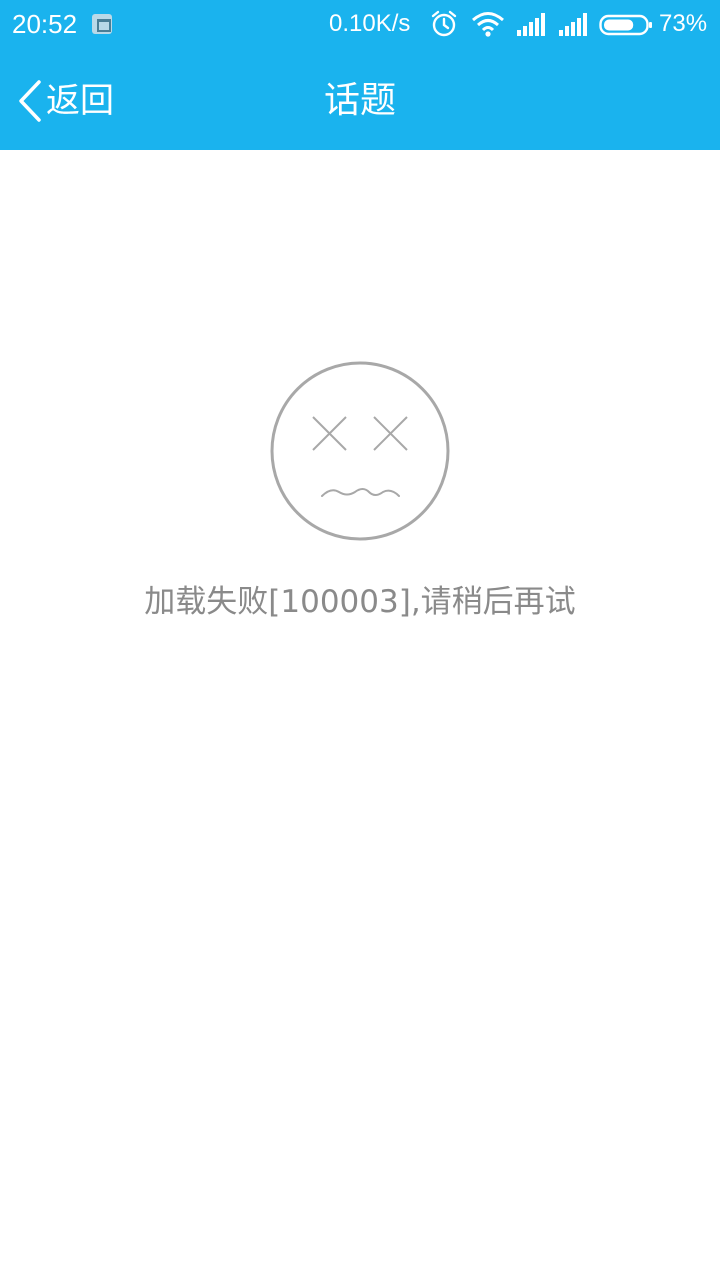 This screenshot has height=1280, width=720. What do you see at coordinates (683, 23) in the screenshot?
I see `battery-percent: 73%` at bounding box center [683, 23].